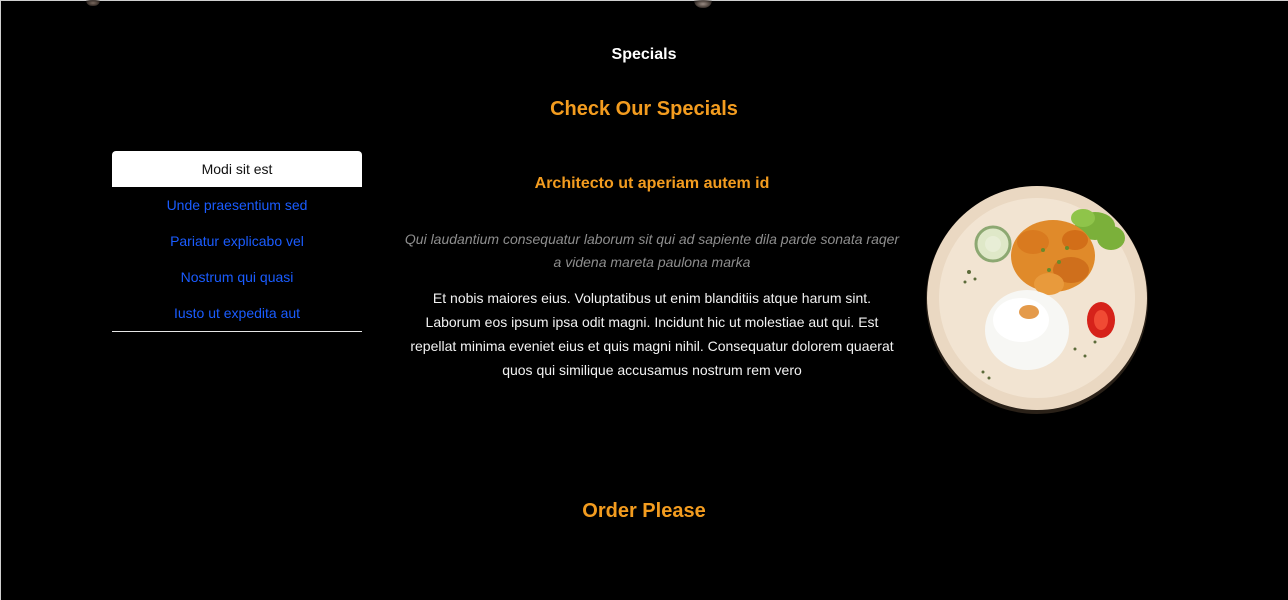  I want to click on section-title: Check Our Specials, so click(644, 109).